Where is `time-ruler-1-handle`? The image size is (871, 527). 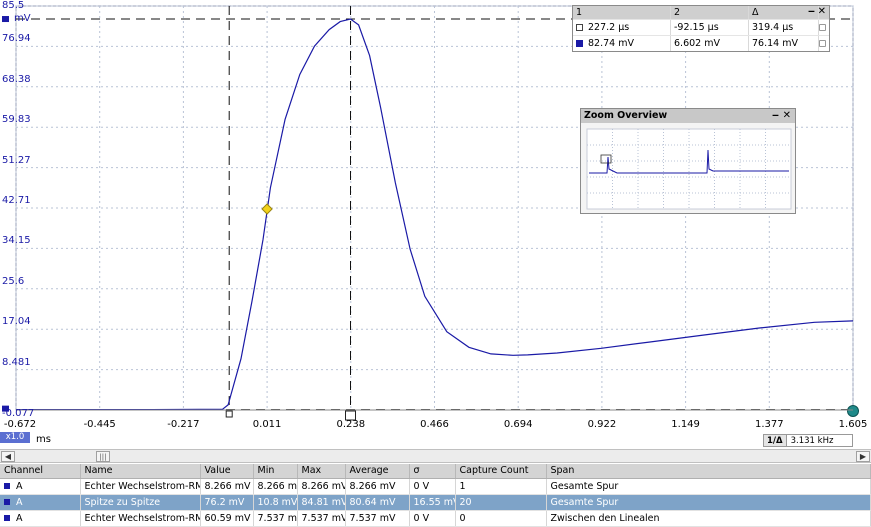 time-ruler-1-handle is located at coordinates (229, 414).